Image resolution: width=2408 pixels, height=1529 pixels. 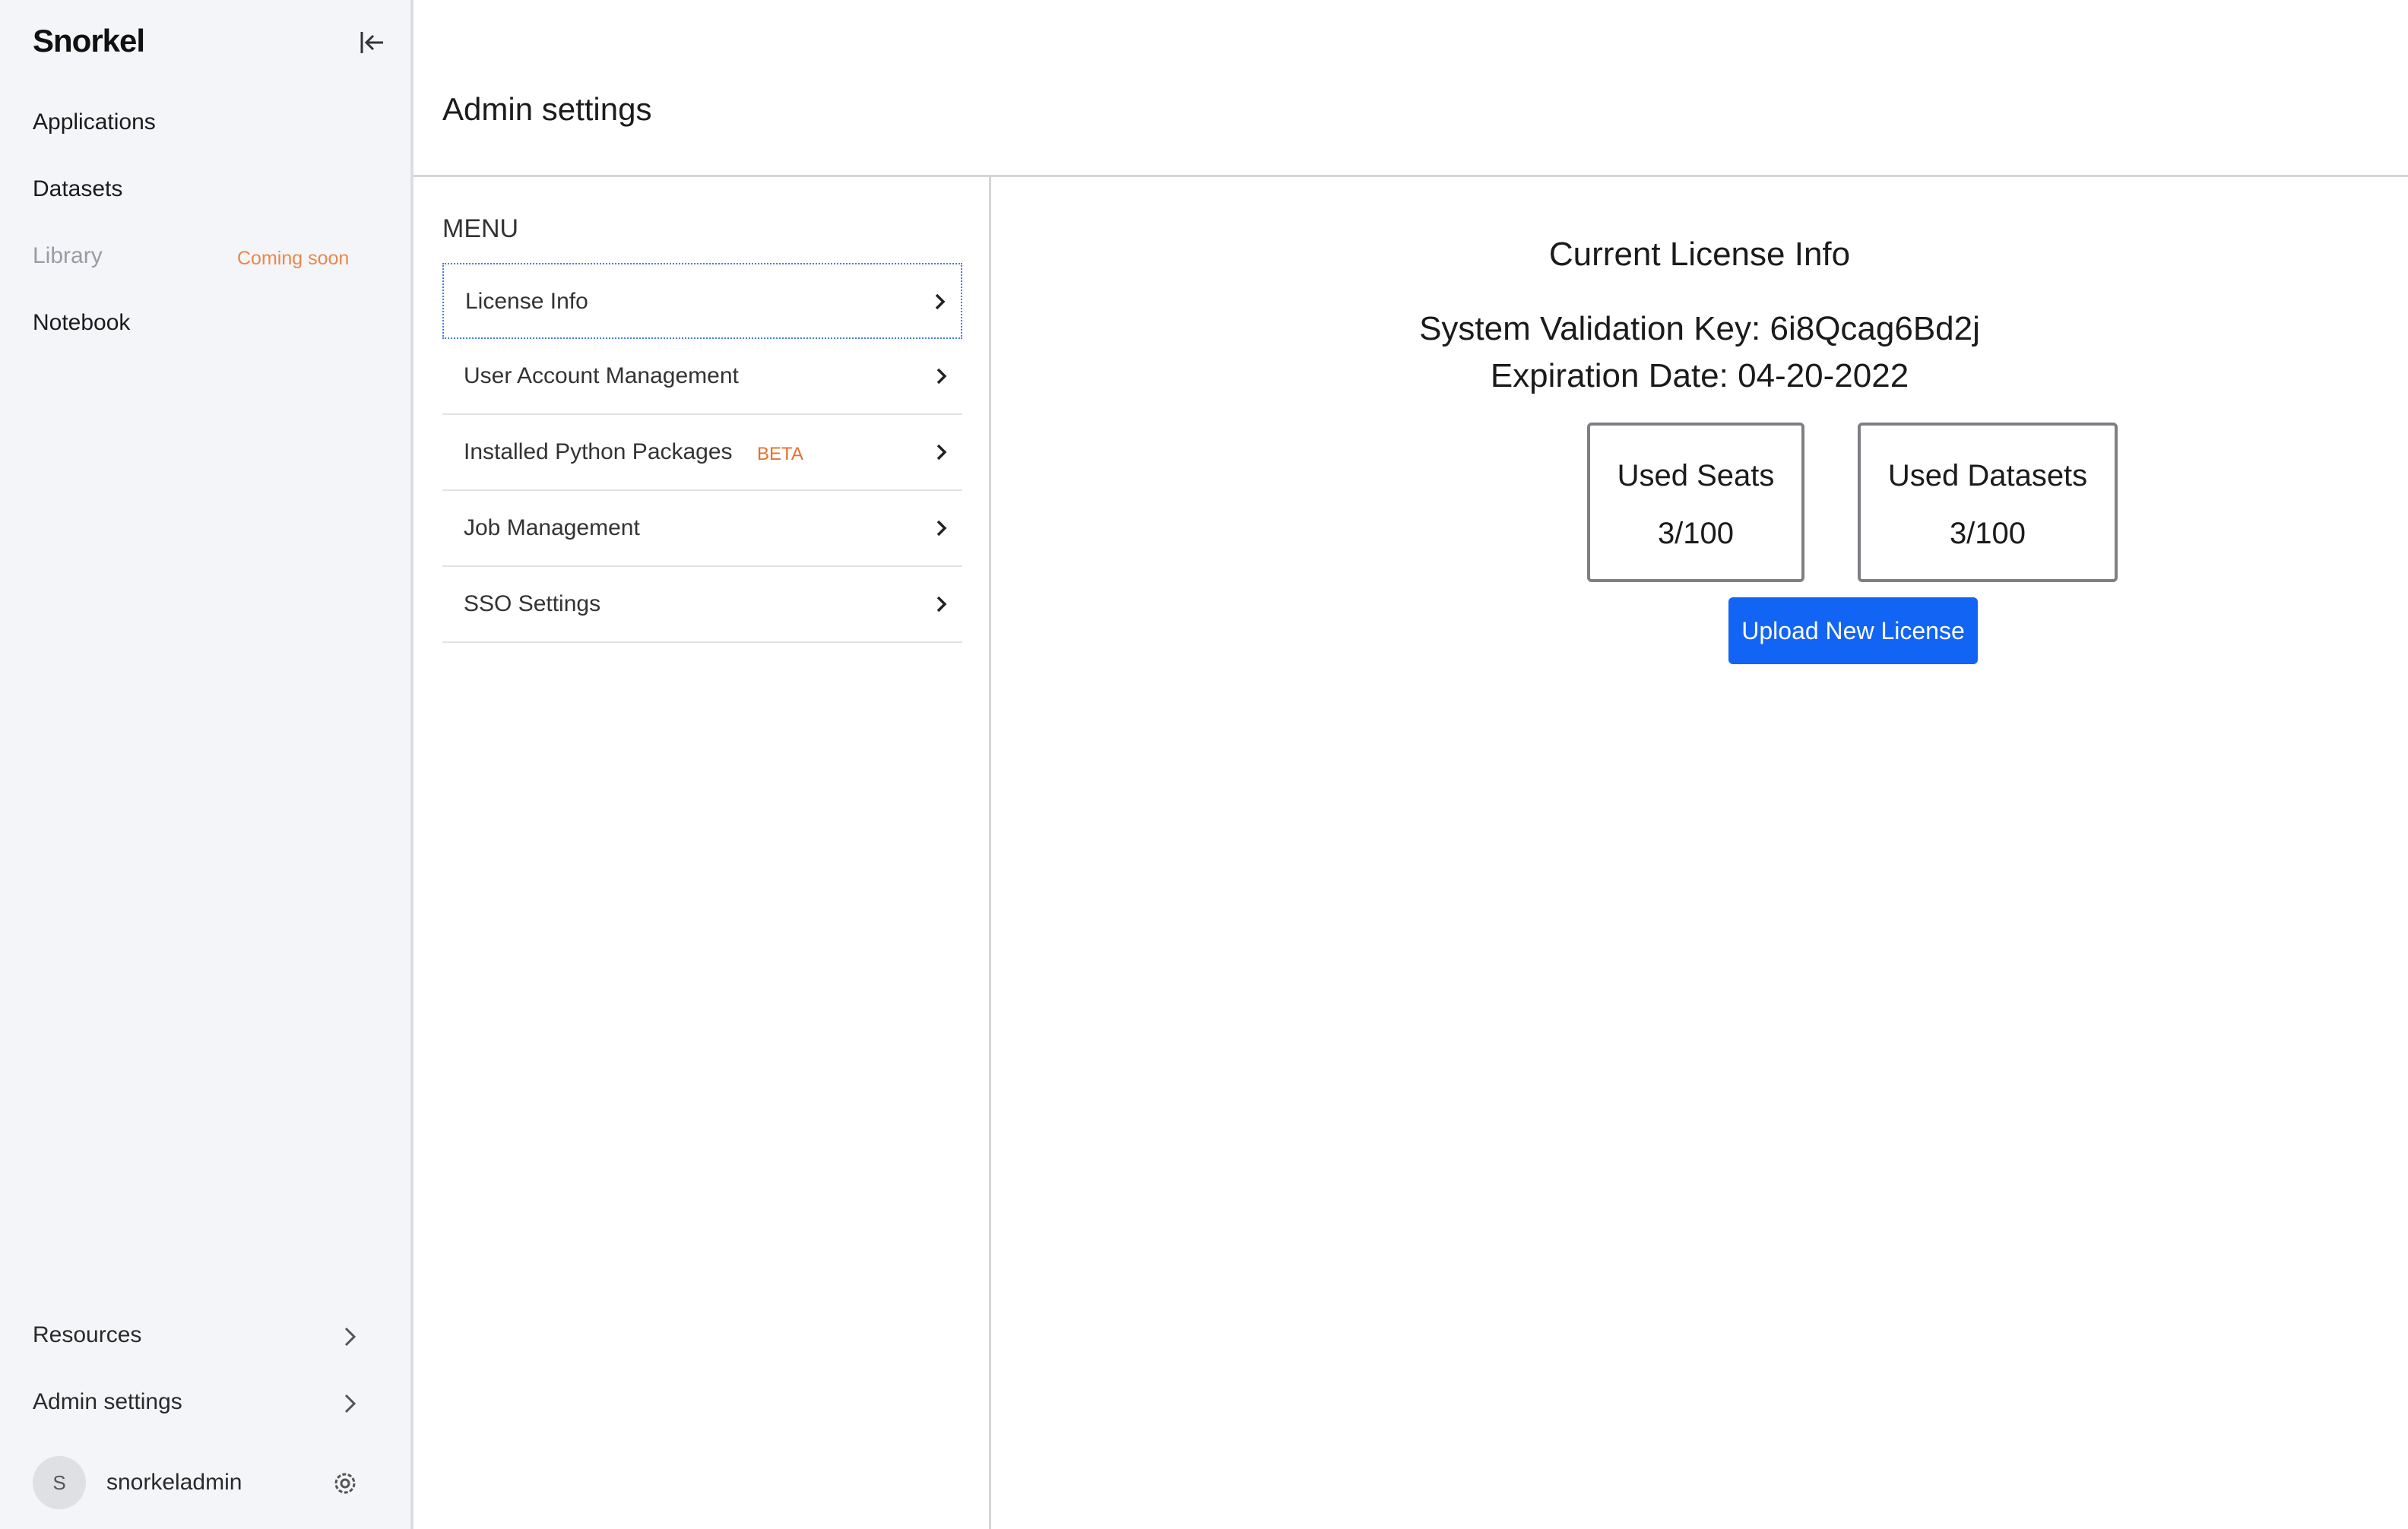 What do you see at coordinates (702, 301) in the screenshot?
I see `menu-item-license-info: License Info` at bounding box center [702, 301].